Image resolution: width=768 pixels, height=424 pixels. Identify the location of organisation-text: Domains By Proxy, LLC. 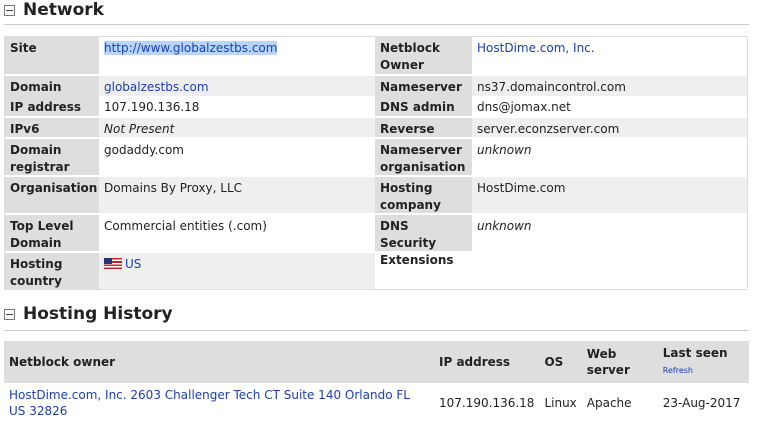
(173, 188).